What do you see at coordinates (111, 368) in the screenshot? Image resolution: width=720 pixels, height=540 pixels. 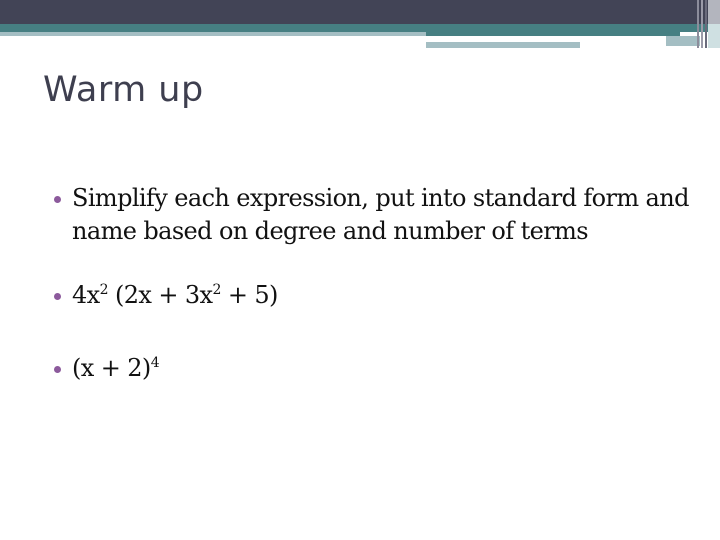 I see `expr-term: (x + 2)` at bounding box center [111, 368].